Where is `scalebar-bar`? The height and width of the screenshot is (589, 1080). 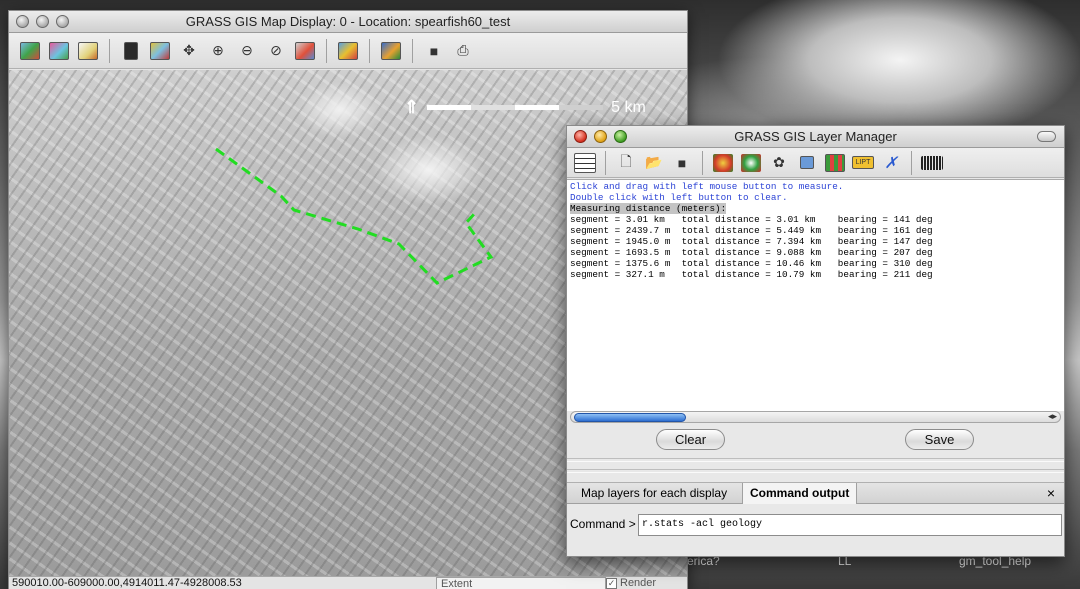 scalebar-bar is located at coordinates (515, 107).